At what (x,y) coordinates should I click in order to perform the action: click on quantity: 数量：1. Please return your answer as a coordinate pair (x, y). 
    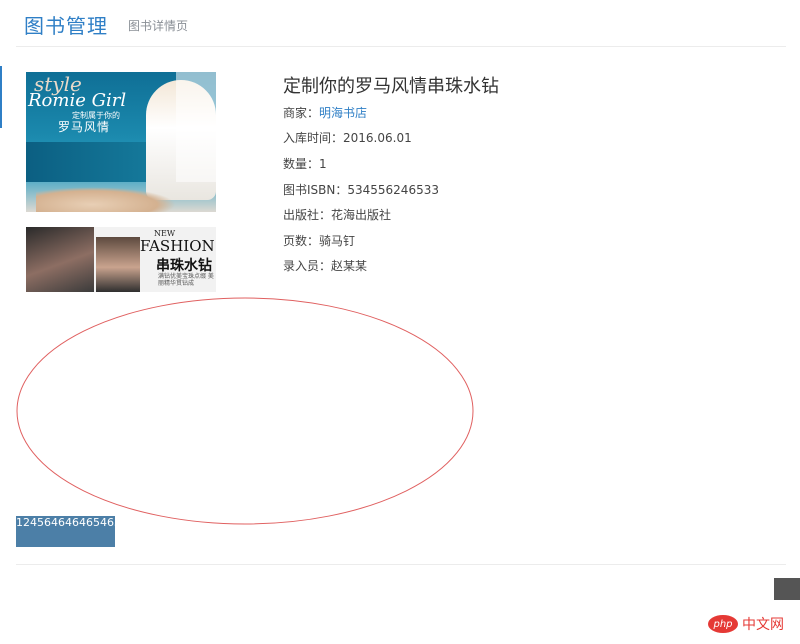
    Looking at the image, I should click on (305, 164).